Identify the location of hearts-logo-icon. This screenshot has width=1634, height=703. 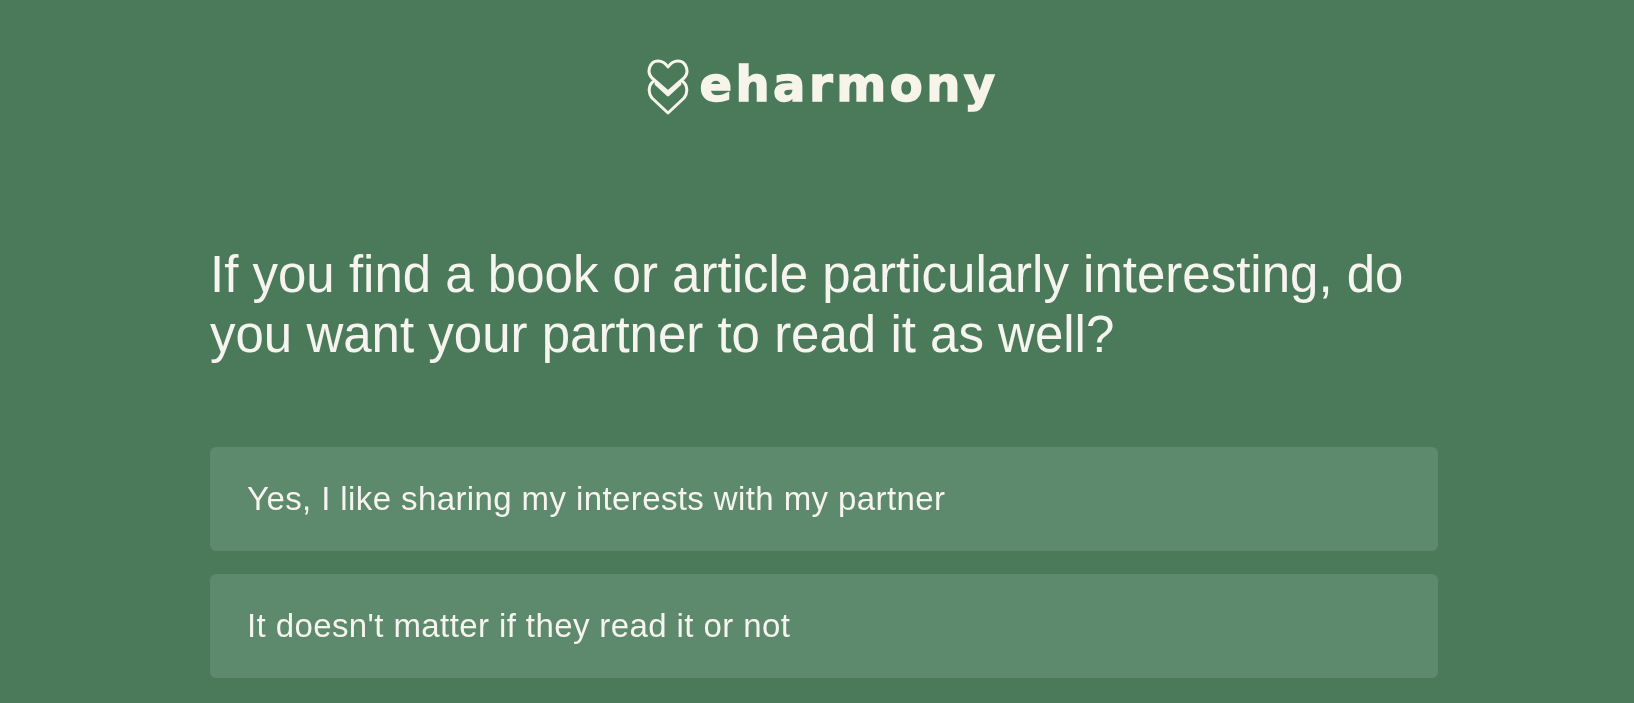
(668, 86).